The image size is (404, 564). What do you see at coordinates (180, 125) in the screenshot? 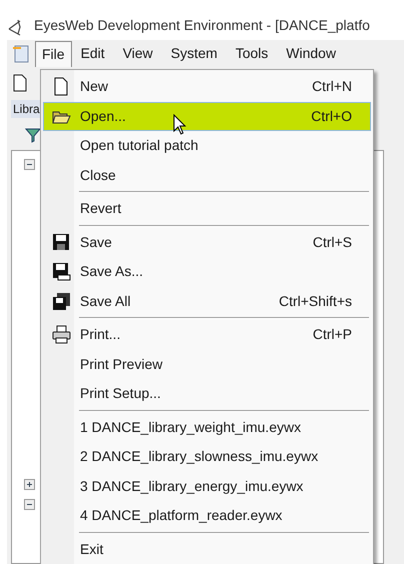
I see `mouse-cursor-icon` at bounding box center [180, 125].